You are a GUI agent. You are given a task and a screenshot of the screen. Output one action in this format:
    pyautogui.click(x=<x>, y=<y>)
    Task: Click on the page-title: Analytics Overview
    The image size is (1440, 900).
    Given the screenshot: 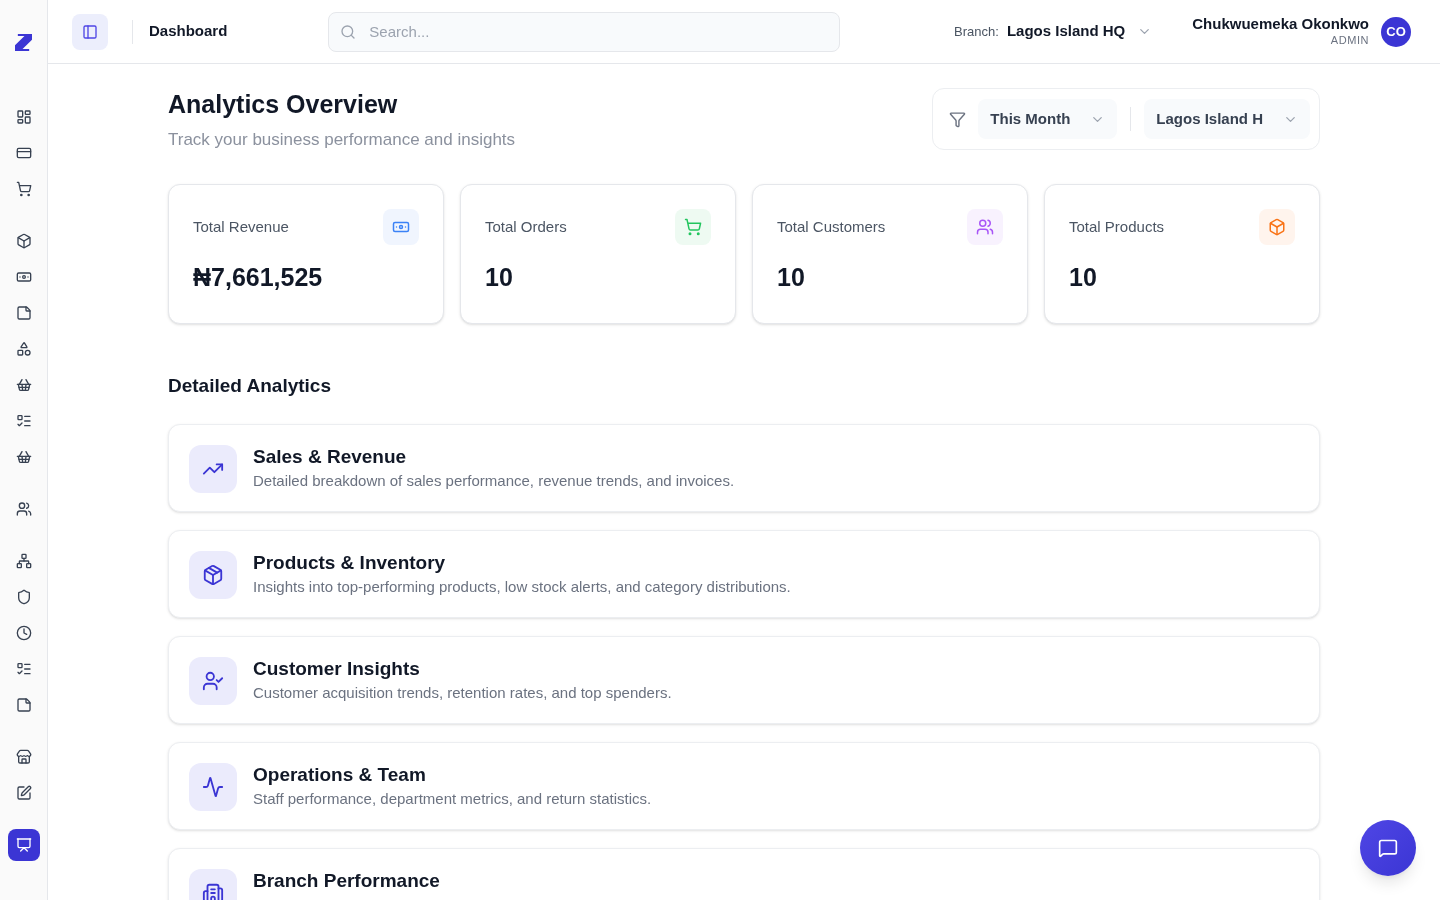 What is the action you would take?
    pyautogui.click(x=283, y=104)
    